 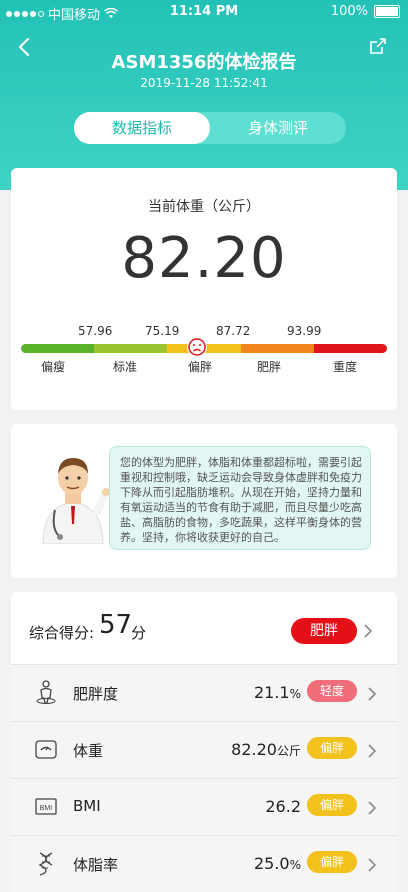 I want to click on metric-value: 82.20公斤, so click(x=266, y=749).